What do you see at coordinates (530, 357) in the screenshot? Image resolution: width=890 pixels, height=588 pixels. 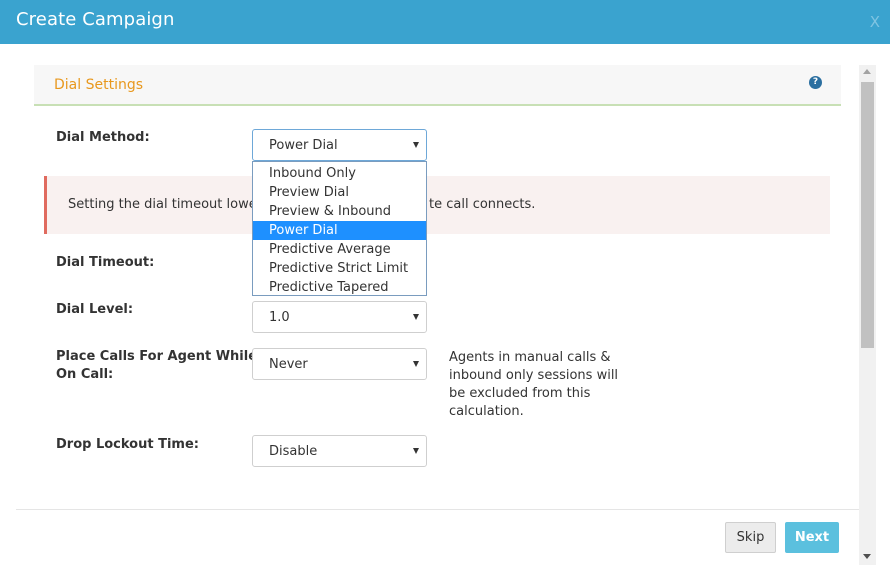 I see `note-line: Agents in manual calls &` at bounding box center [530, 357].